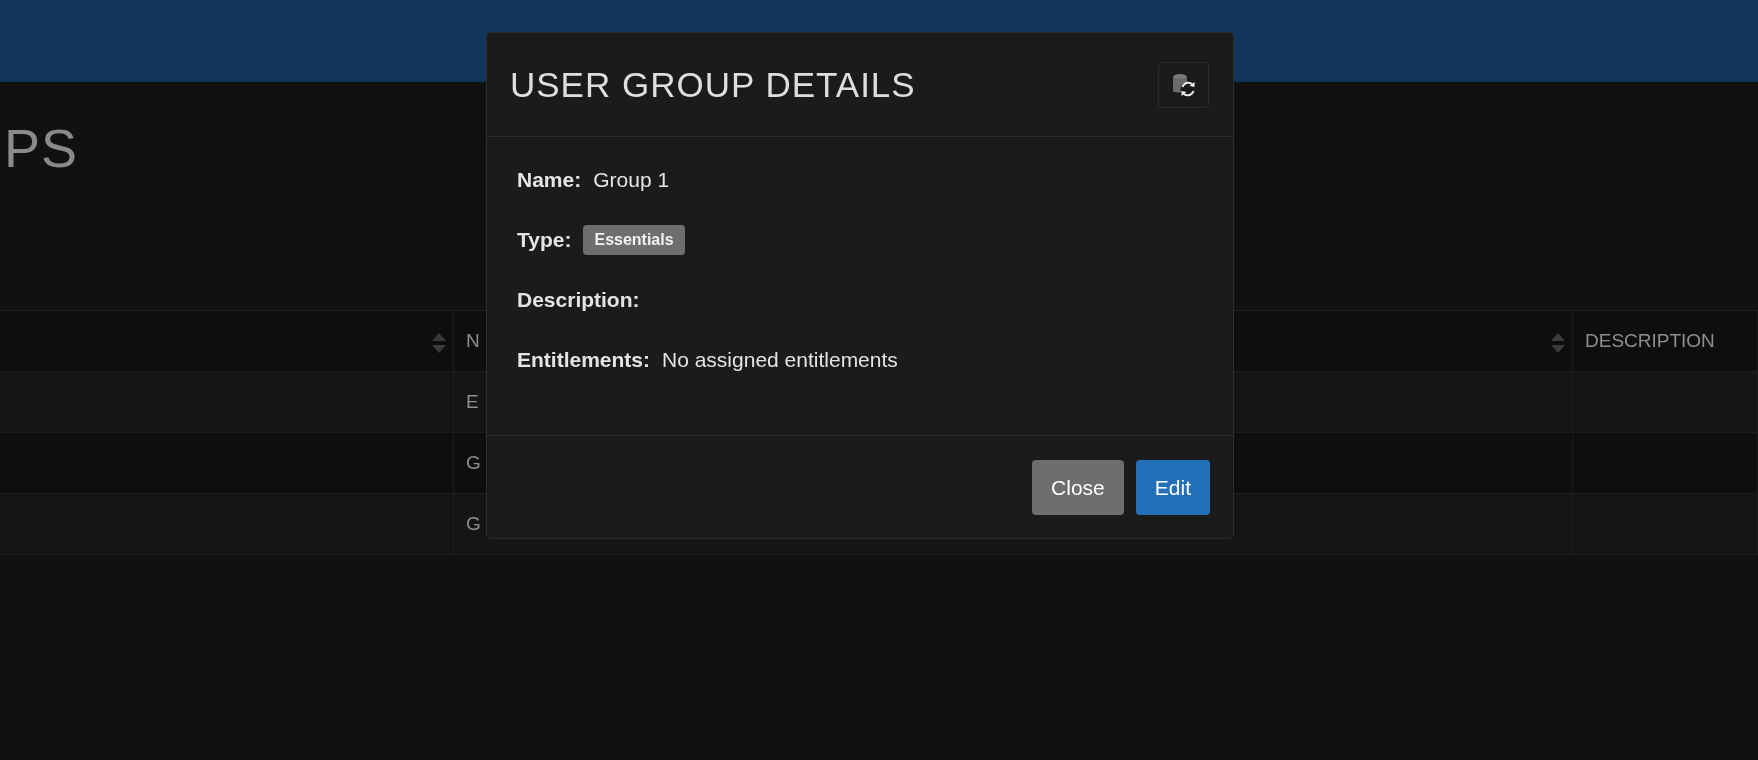 Image resolution: width=1758 pixels, height=760 pixels. What do you see at coordinates (634, 240) in the screenshot?
I see `type-badge: Essentials` at bounding box center [634, 240].